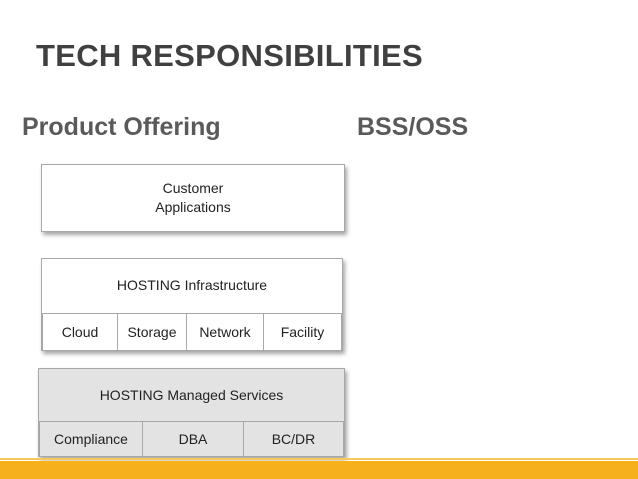  Describe the element at coordinates (192, 285) in the screenshot. I see `hosting-infrastructure-label: HOSTING Infrastructure` at that location.